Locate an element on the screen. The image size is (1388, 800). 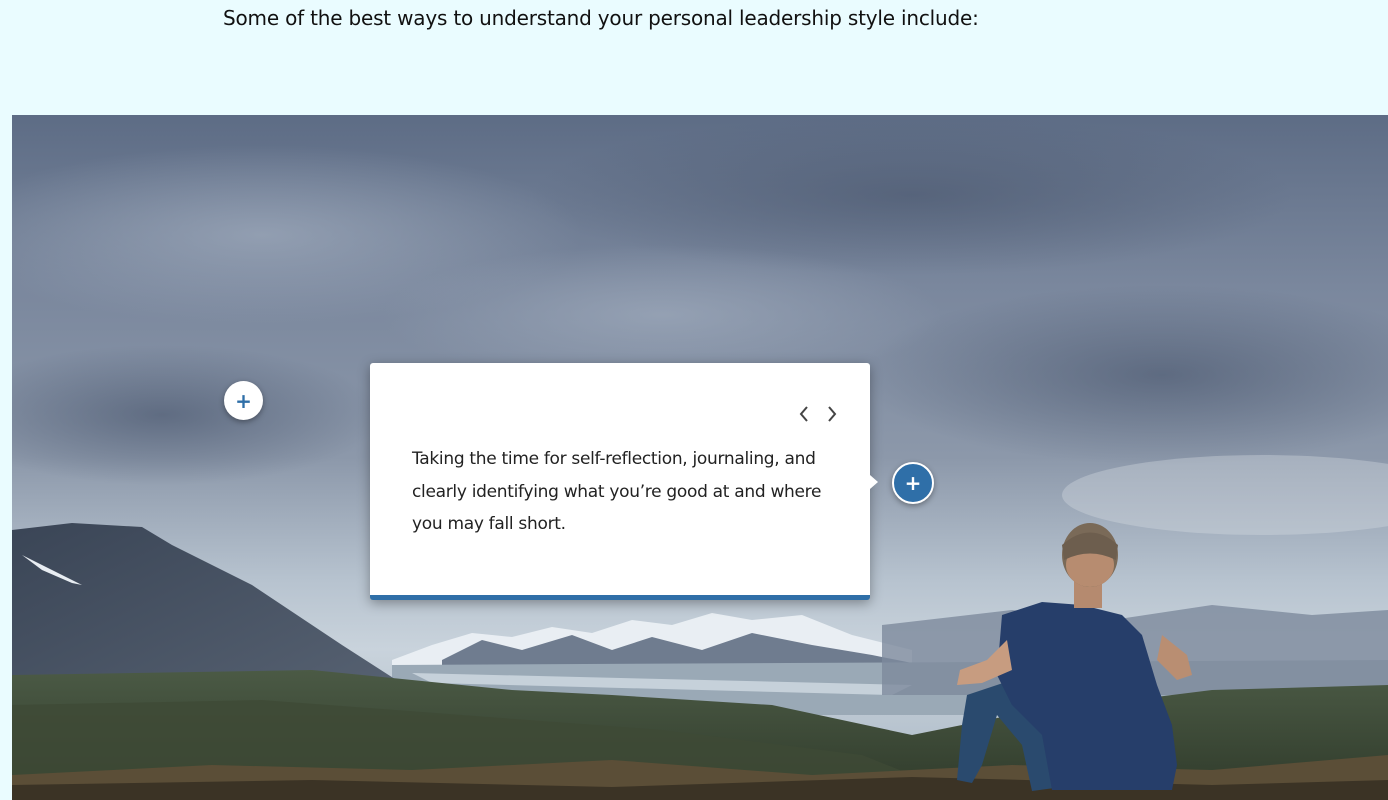
popup-navigation is located at coordinates (818, 414).